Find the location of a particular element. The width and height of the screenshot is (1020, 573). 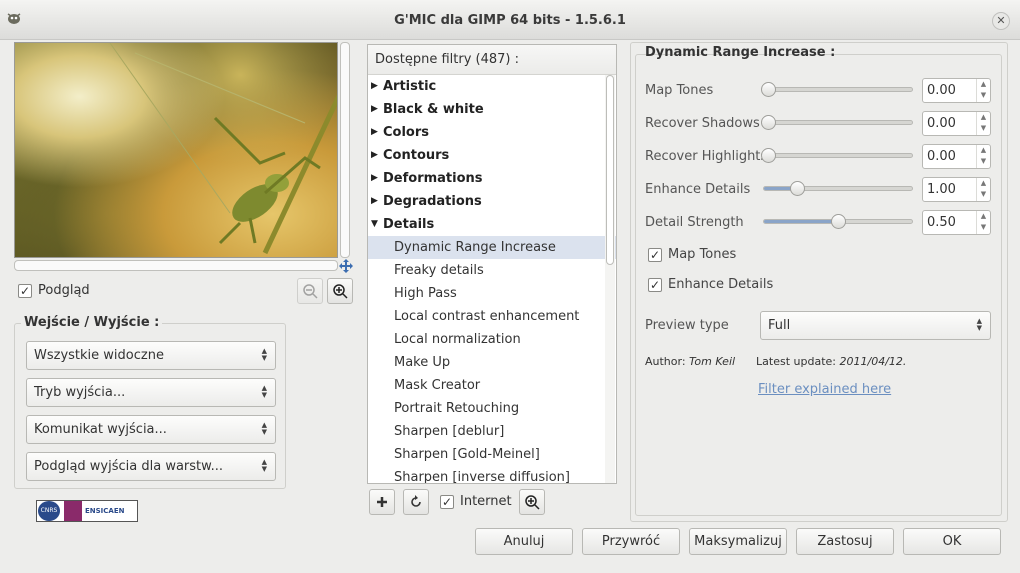

filter-item: Sharpen [deblur] is located at coordinates (492, 431).